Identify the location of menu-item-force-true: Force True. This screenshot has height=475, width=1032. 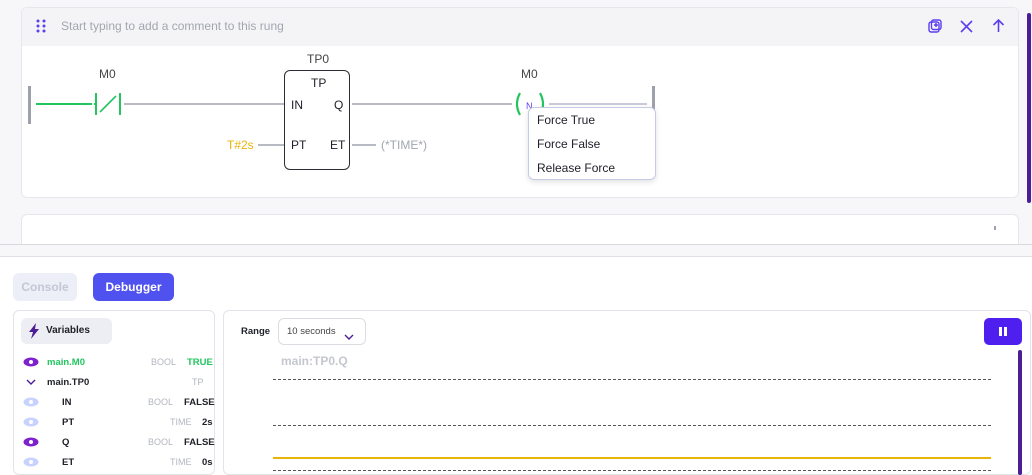
(566, 120).